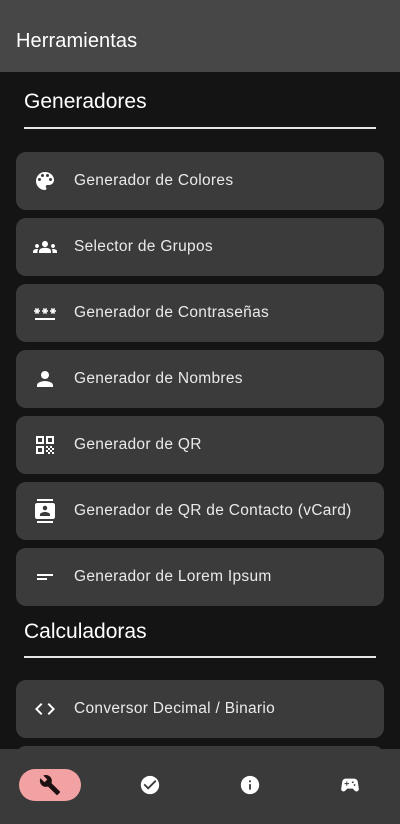 The width and height of the screenshot is (400, 824). What do you see at coordinates (173, 576) in the screenshot?
I see `tool-label: Generador de Lorem Ipsum` at bounding box center [173, 576].